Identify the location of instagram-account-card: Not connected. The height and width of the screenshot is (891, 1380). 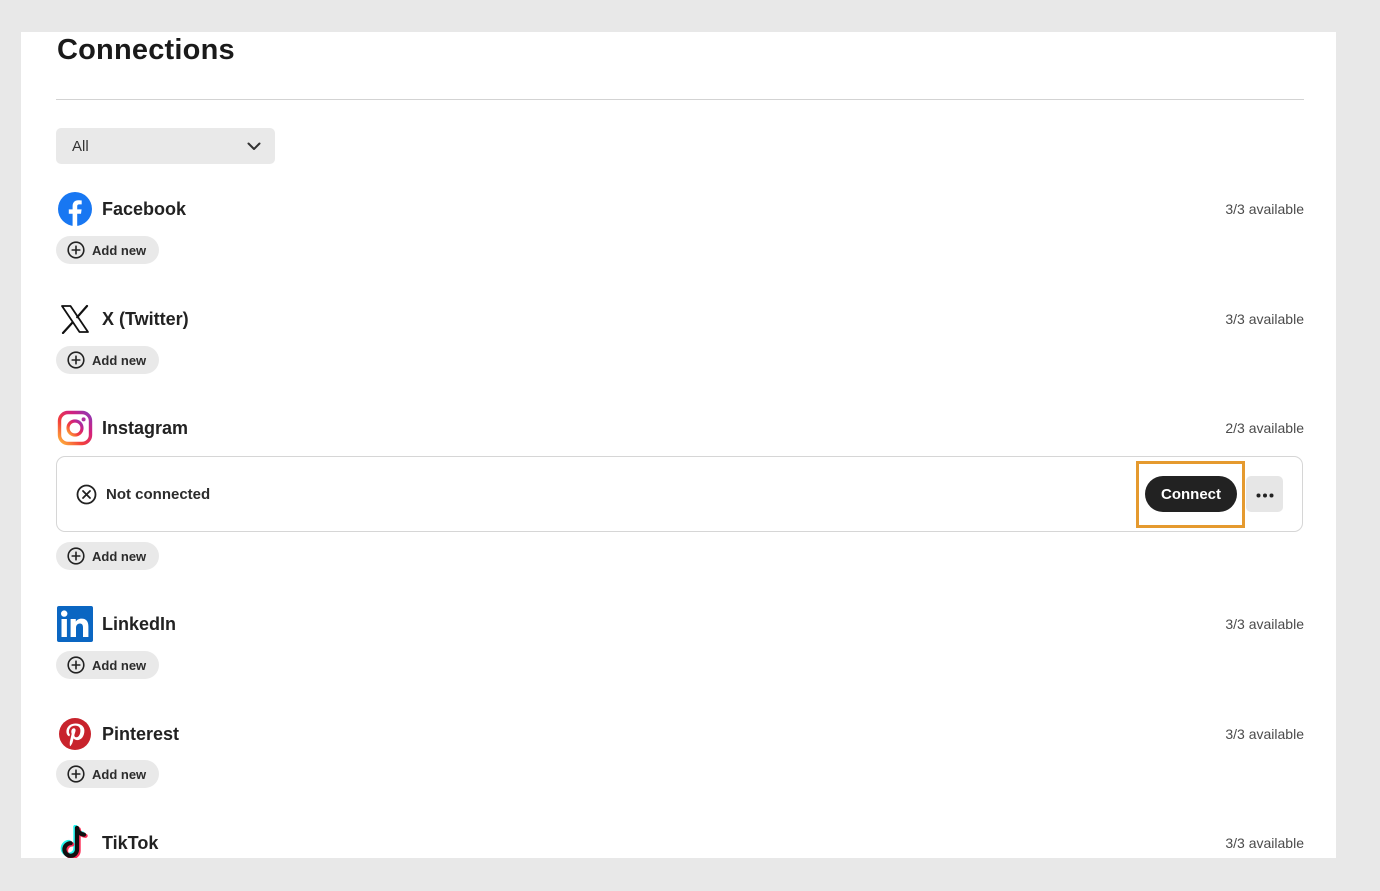
(679, 494).